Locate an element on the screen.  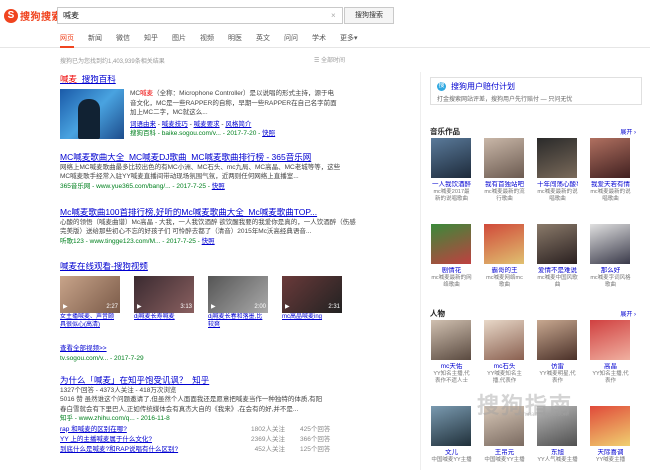
result-title-link: 喊麦_搜狗百科 is located at coordinates (235, 80).